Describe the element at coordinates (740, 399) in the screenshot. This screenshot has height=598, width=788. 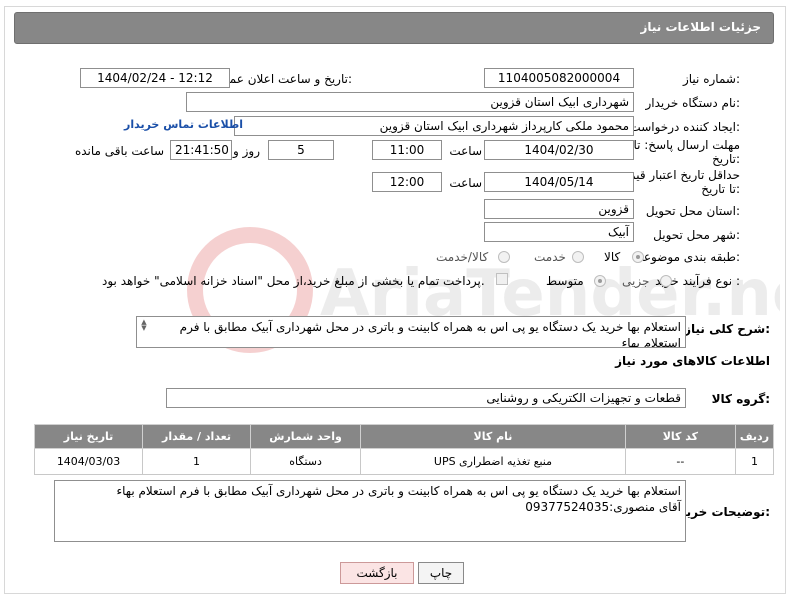
I see `goods-group-label: گروه کالا:` at that location.